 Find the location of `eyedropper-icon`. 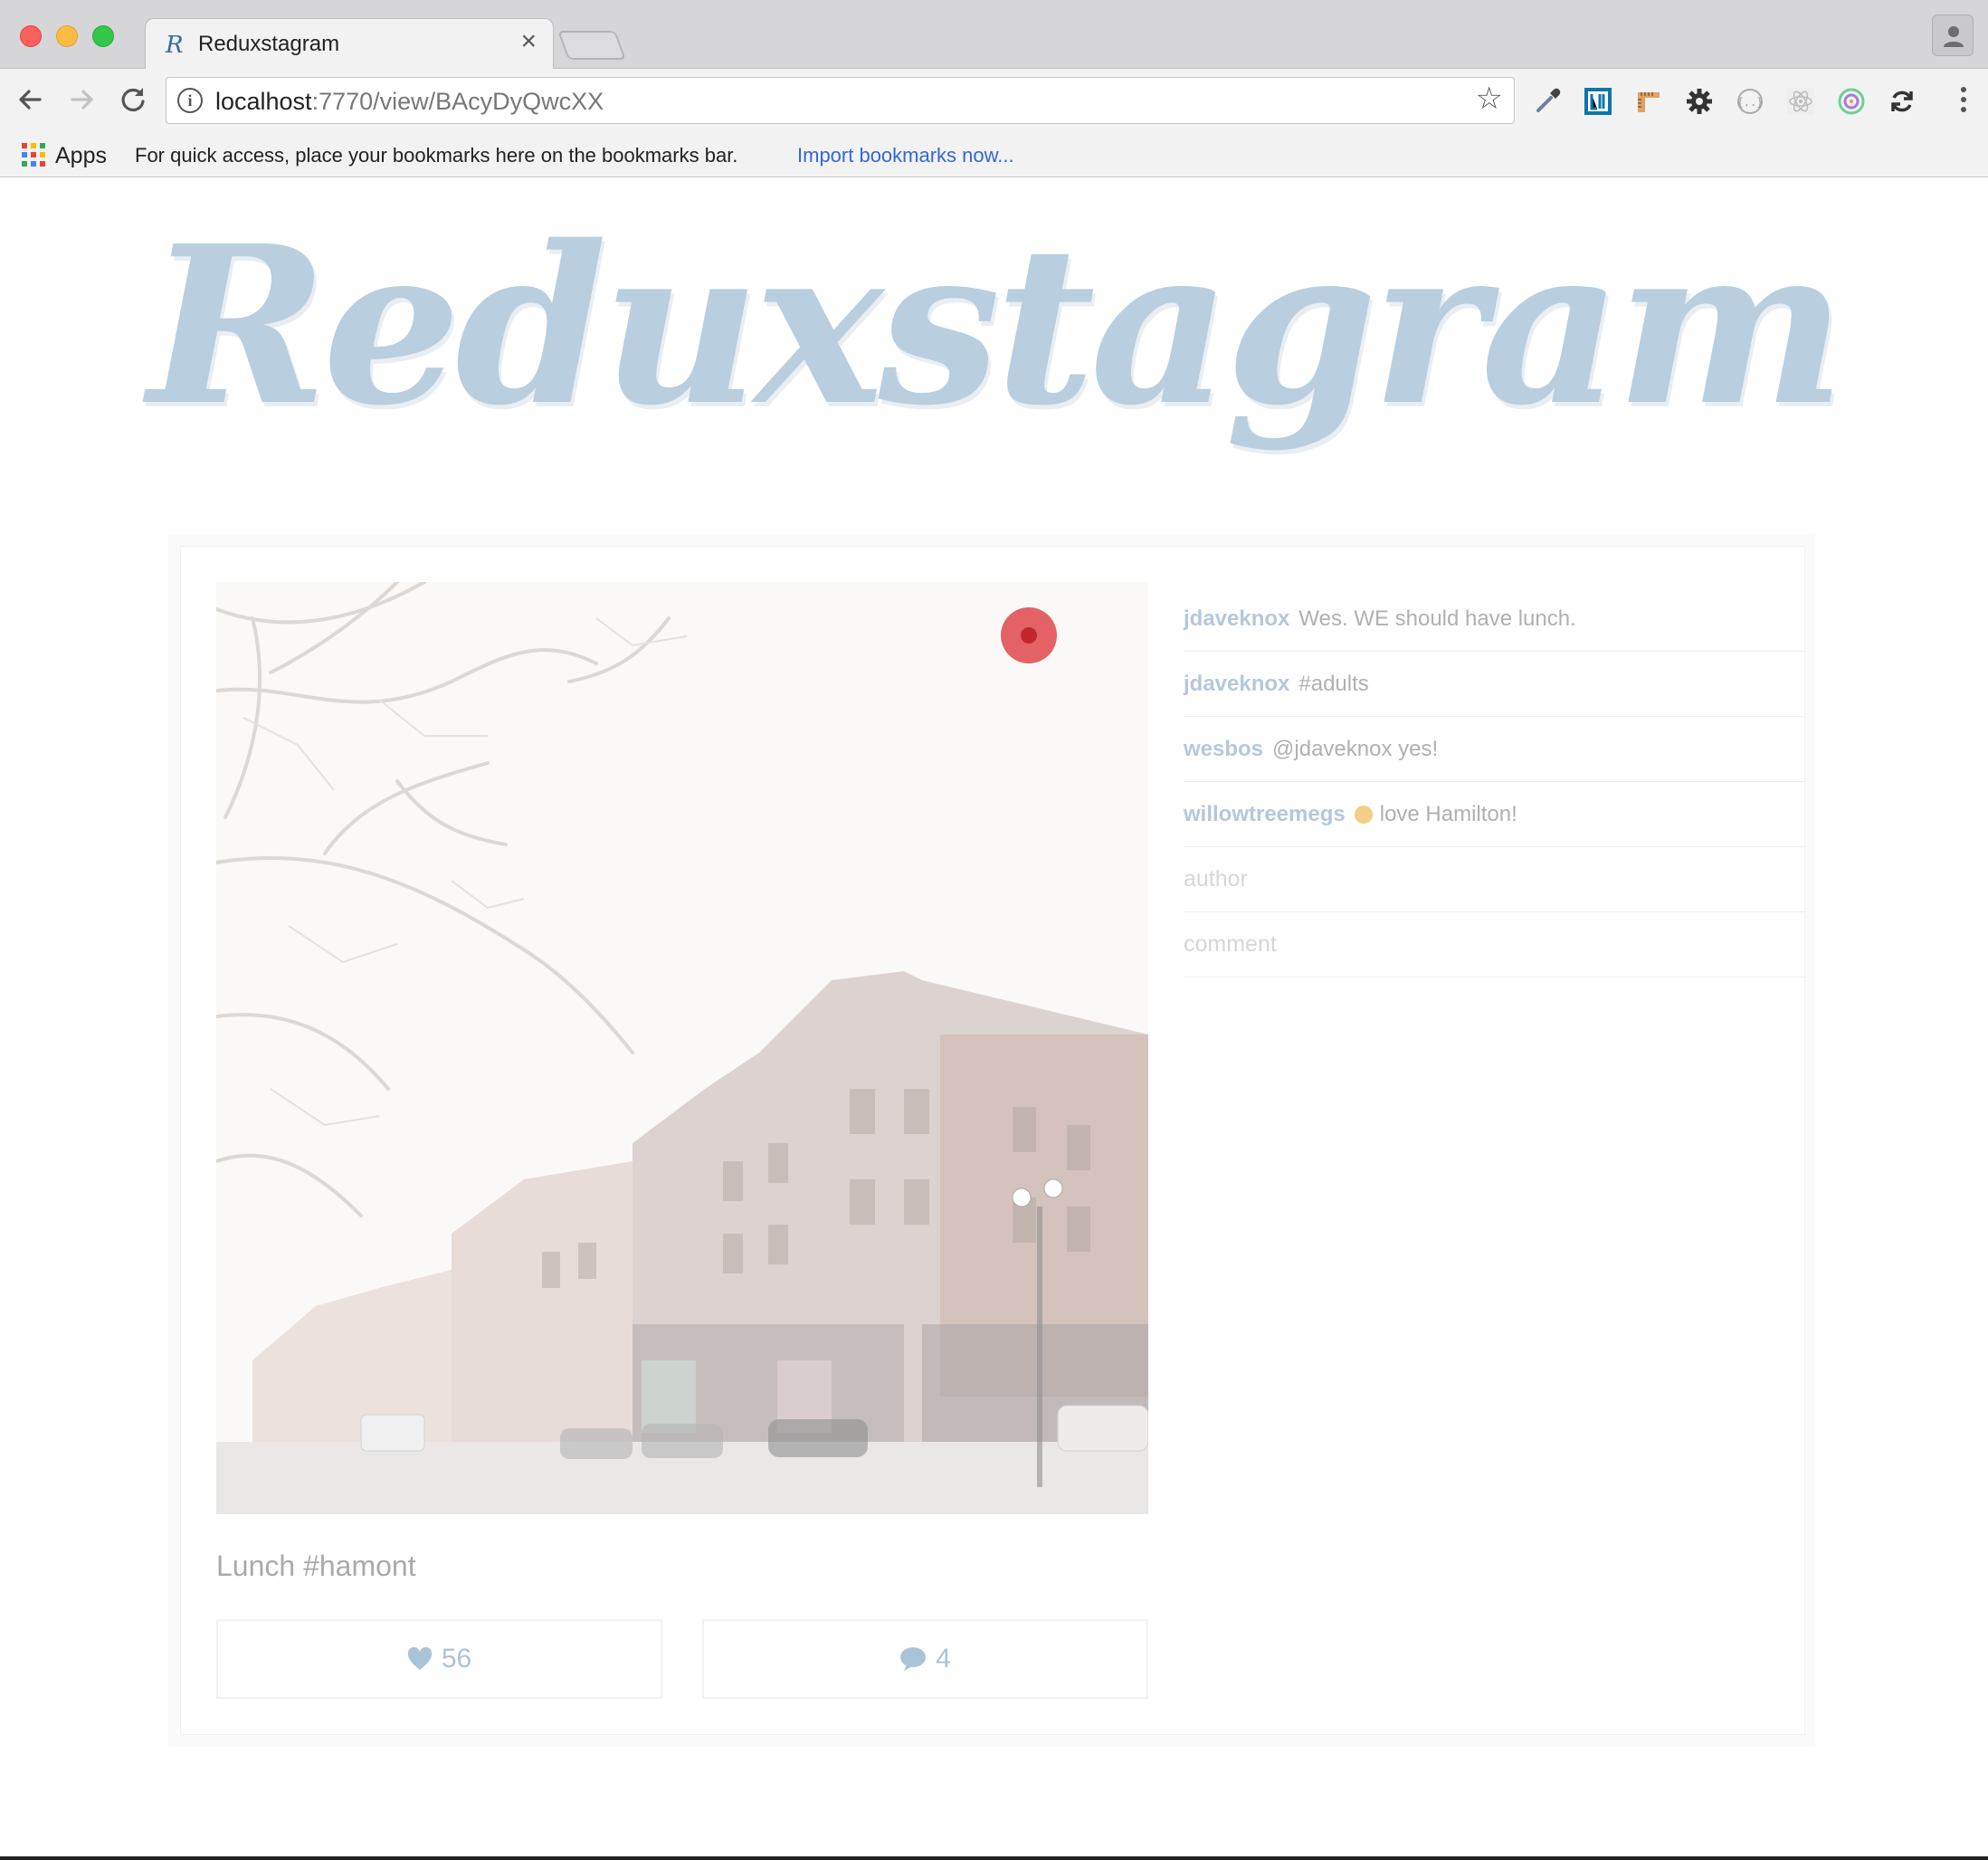

eyedropper-icon is located at coordinates (1547, 101).